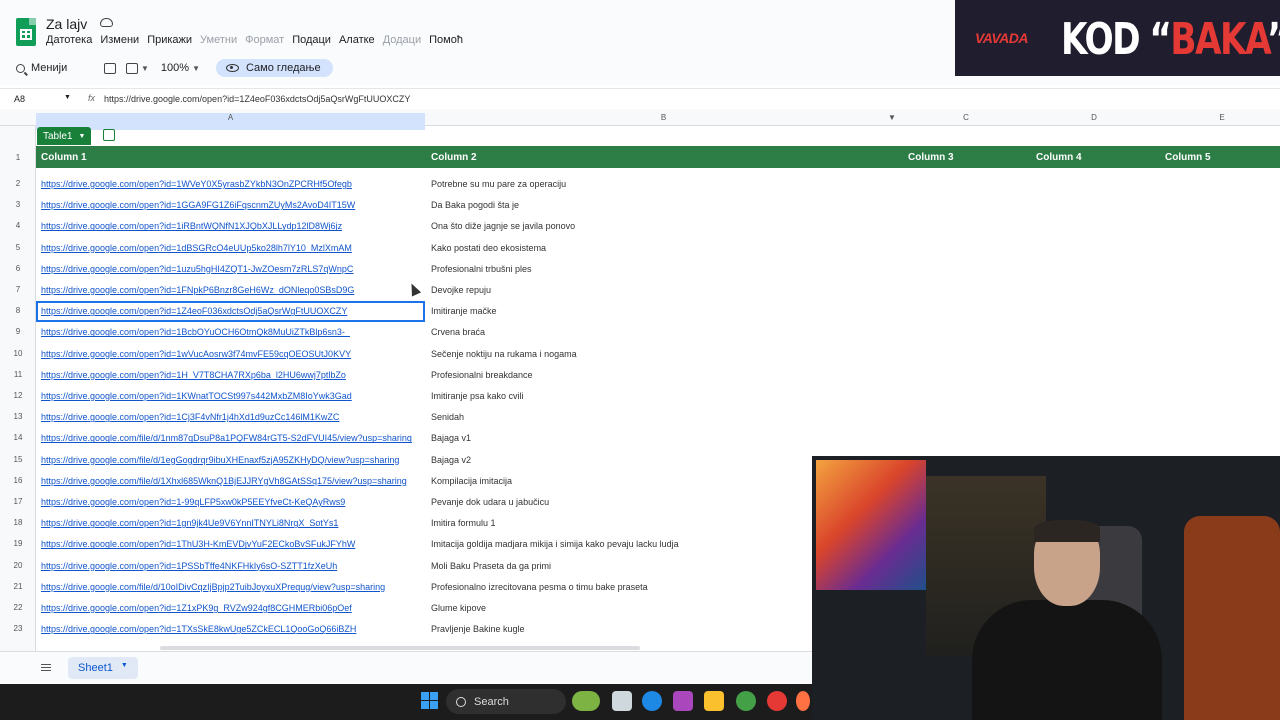  I want to click on description-cell: Ona što diže jagnje se javila ponovo, so click(503, 226).